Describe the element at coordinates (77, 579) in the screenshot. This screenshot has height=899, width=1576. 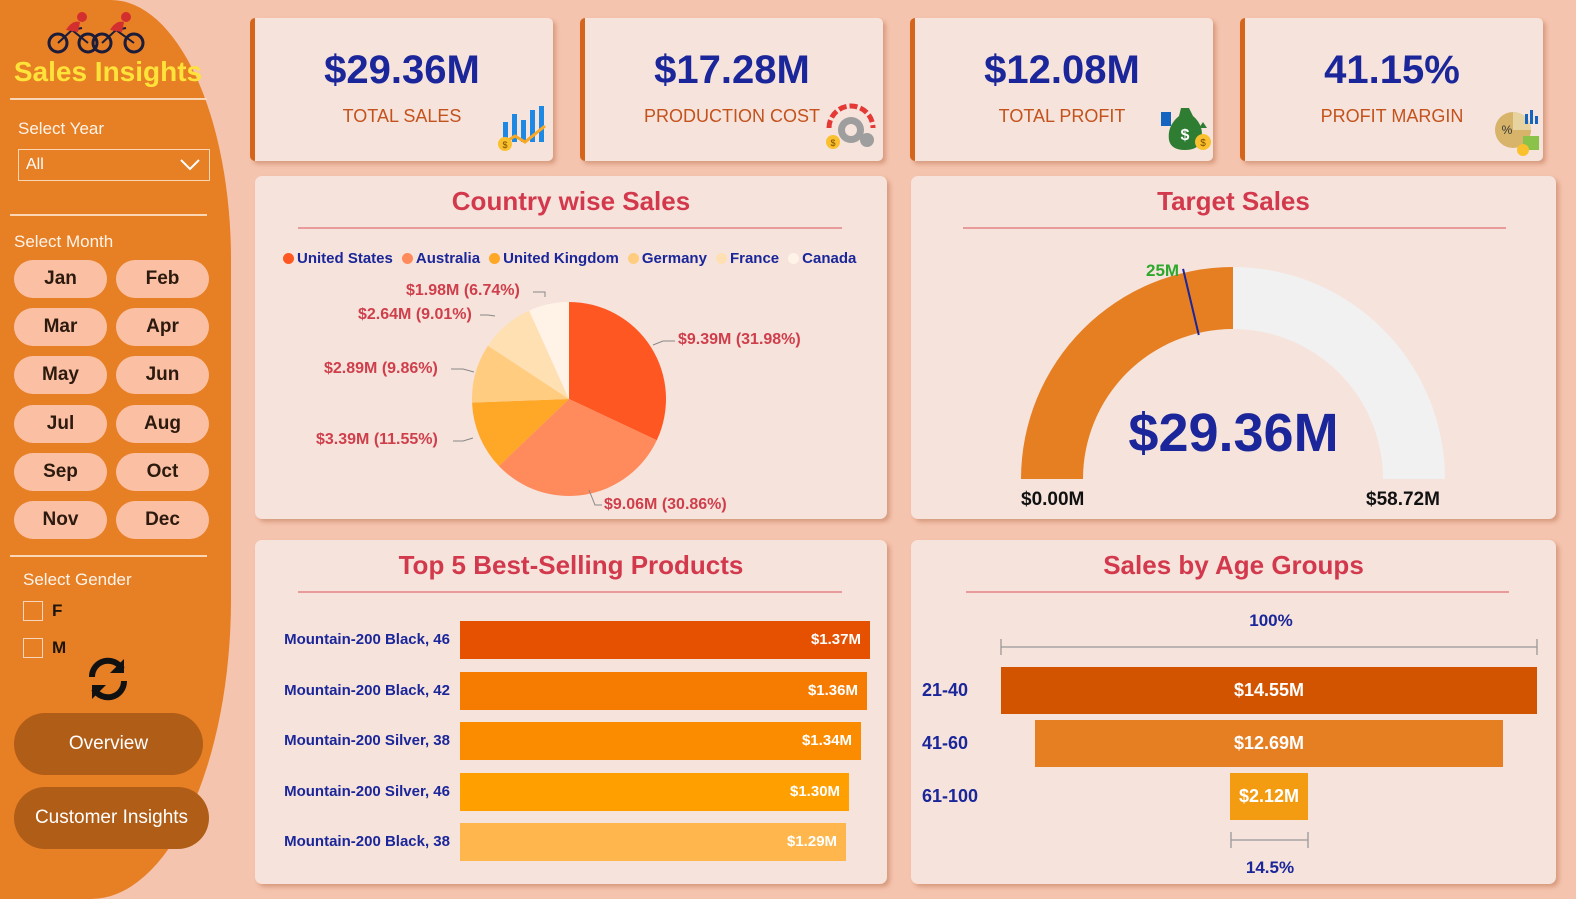
I see `gender-label: Select Gender` at that location.